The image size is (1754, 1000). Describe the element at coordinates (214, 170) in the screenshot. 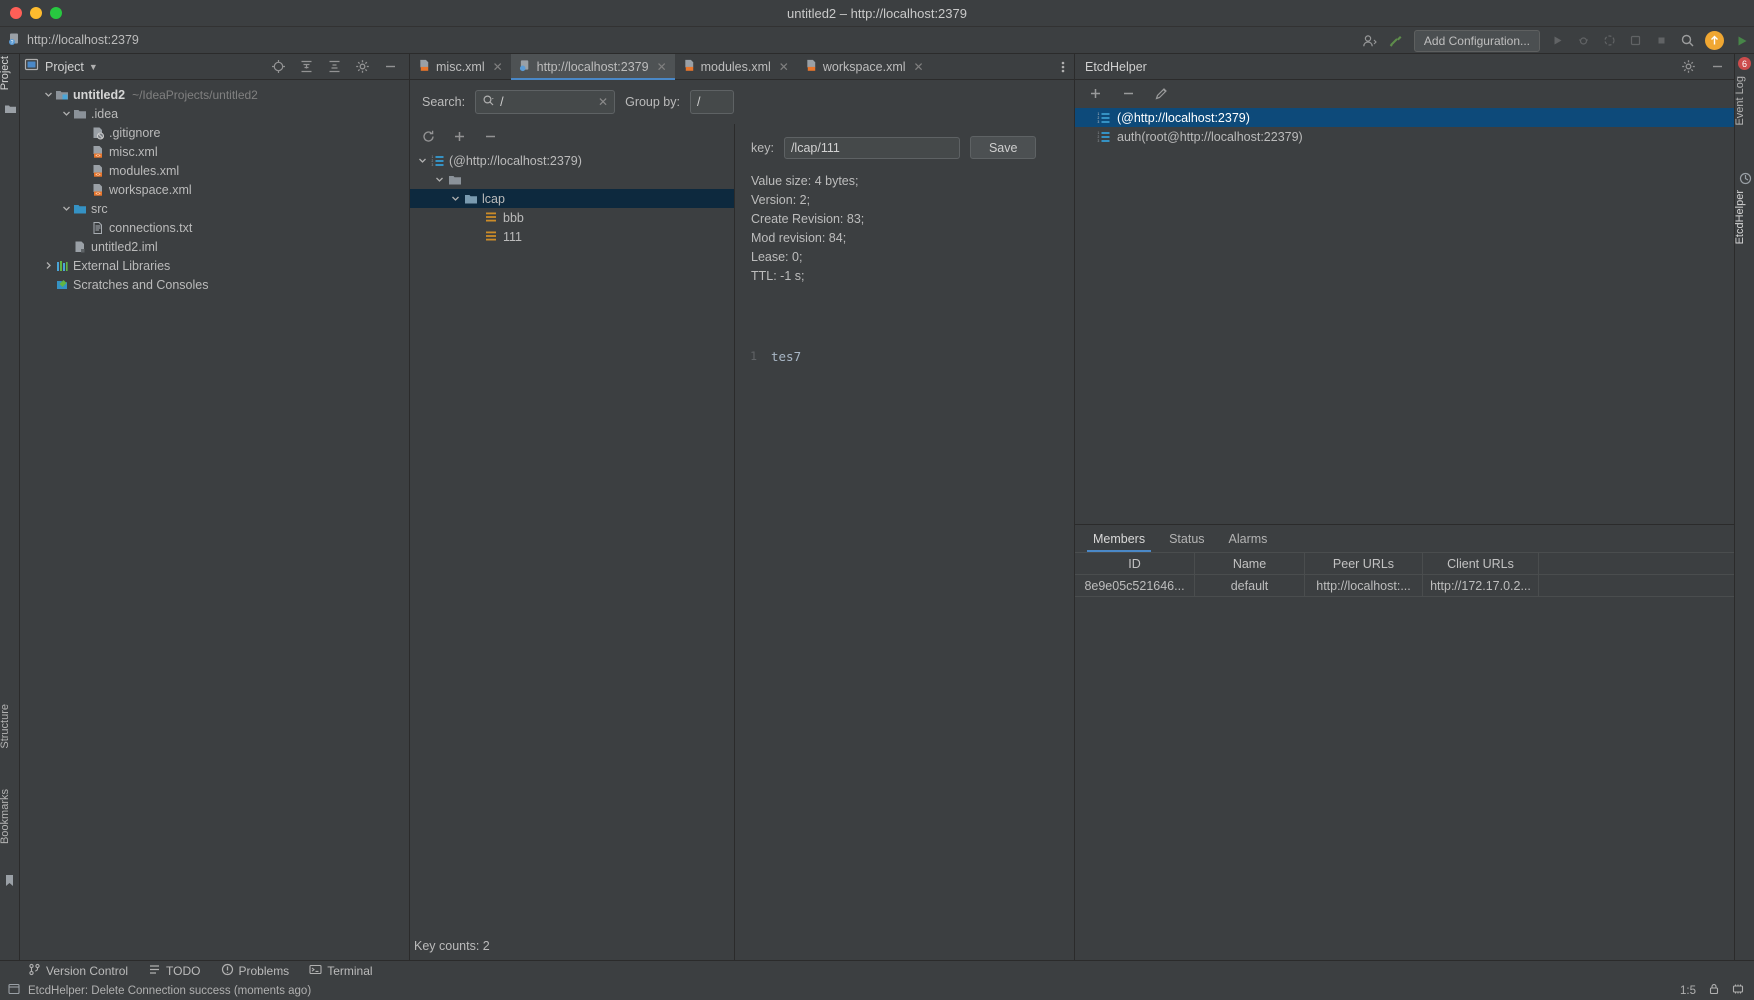

I see `tree-node-modules-xml: <> modules.xml` at that location.